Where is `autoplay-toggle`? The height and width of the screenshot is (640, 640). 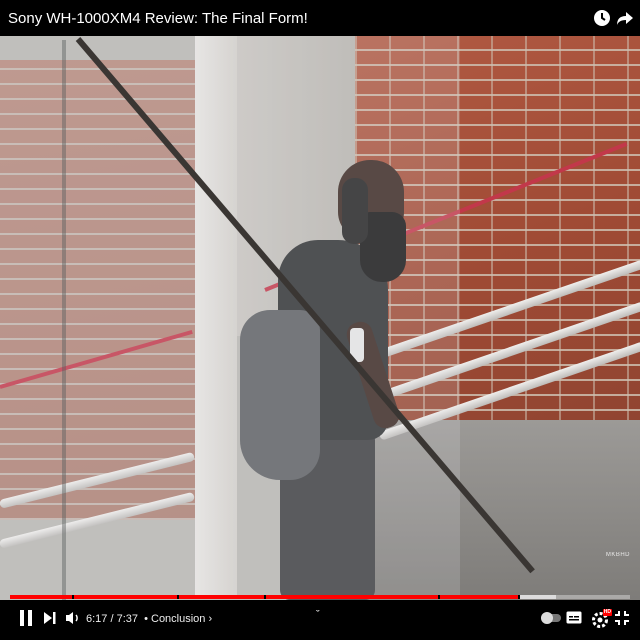
autoplay-toggle is located at coordinates (551, 620).